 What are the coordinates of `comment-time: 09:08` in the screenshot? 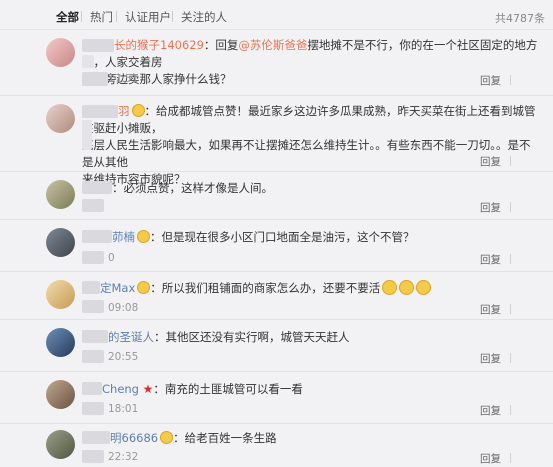 It's located at (123, 308).